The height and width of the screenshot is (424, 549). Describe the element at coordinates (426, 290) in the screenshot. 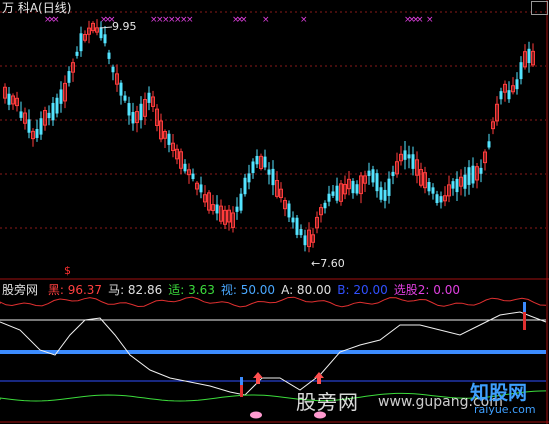

I see `indicator-item: 选股2: 0.00` at that location.